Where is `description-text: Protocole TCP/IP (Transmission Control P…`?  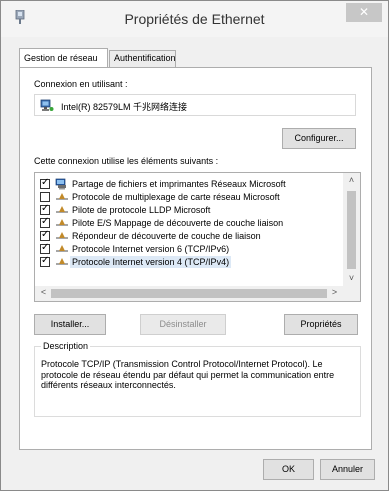 description-text: Protocole TCP/IP (Transmission Control P… is located at coordinates (188, 374).